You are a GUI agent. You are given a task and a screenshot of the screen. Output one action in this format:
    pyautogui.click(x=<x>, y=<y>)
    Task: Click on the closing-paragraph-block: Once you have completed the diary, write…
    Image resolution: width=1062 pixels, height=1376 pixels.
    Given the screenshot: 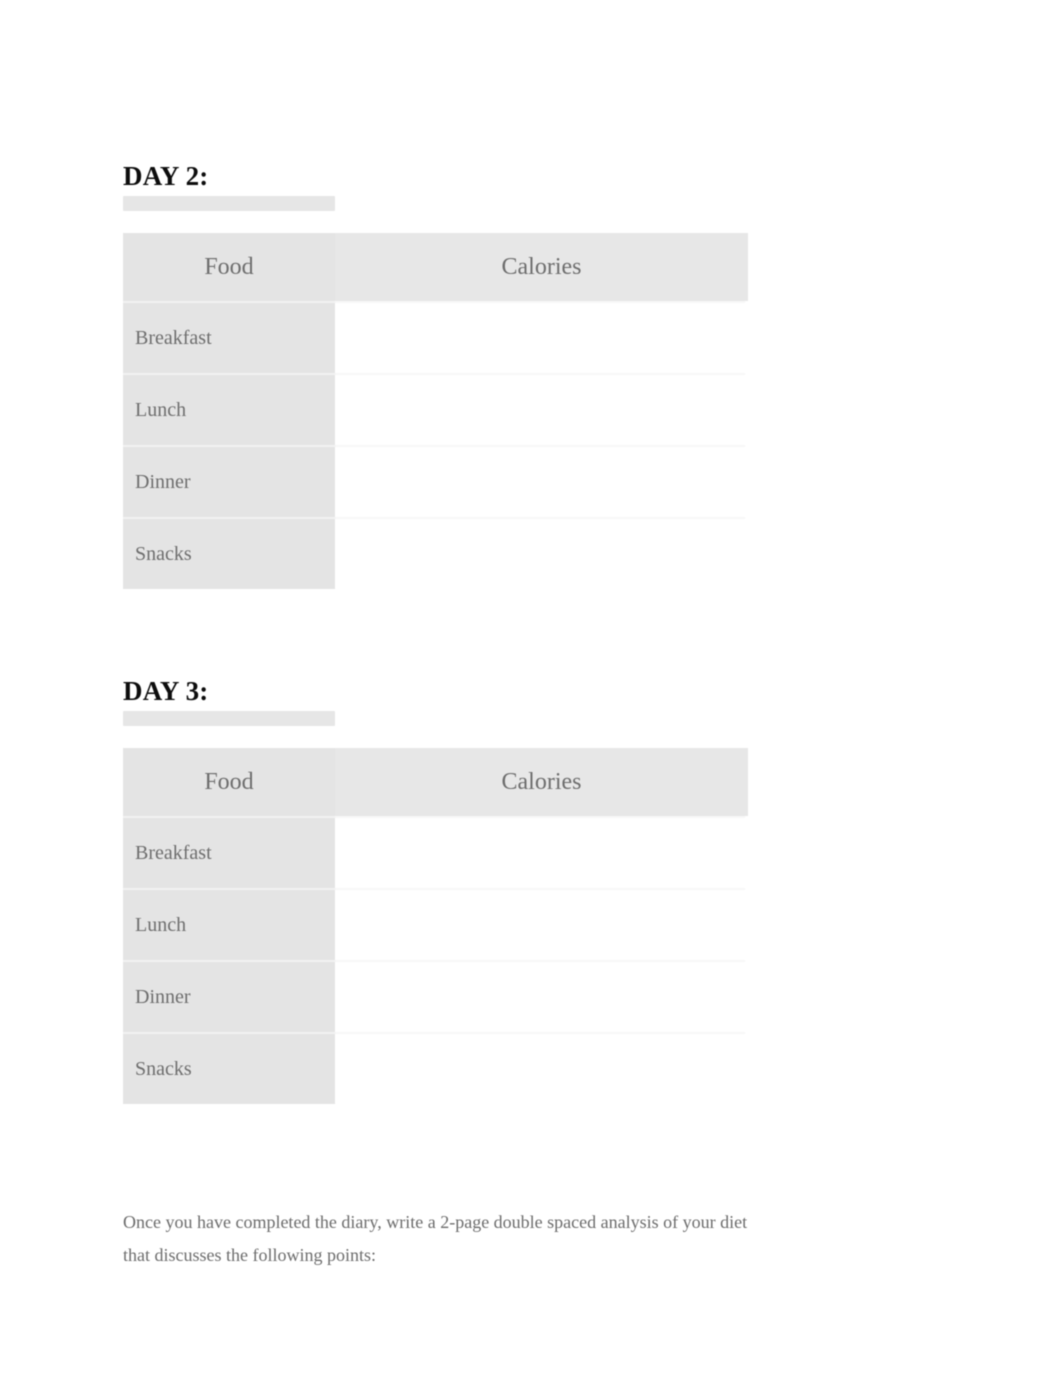 What is the action you would take?
    pyautogui.click(x=443, y=1225)
    